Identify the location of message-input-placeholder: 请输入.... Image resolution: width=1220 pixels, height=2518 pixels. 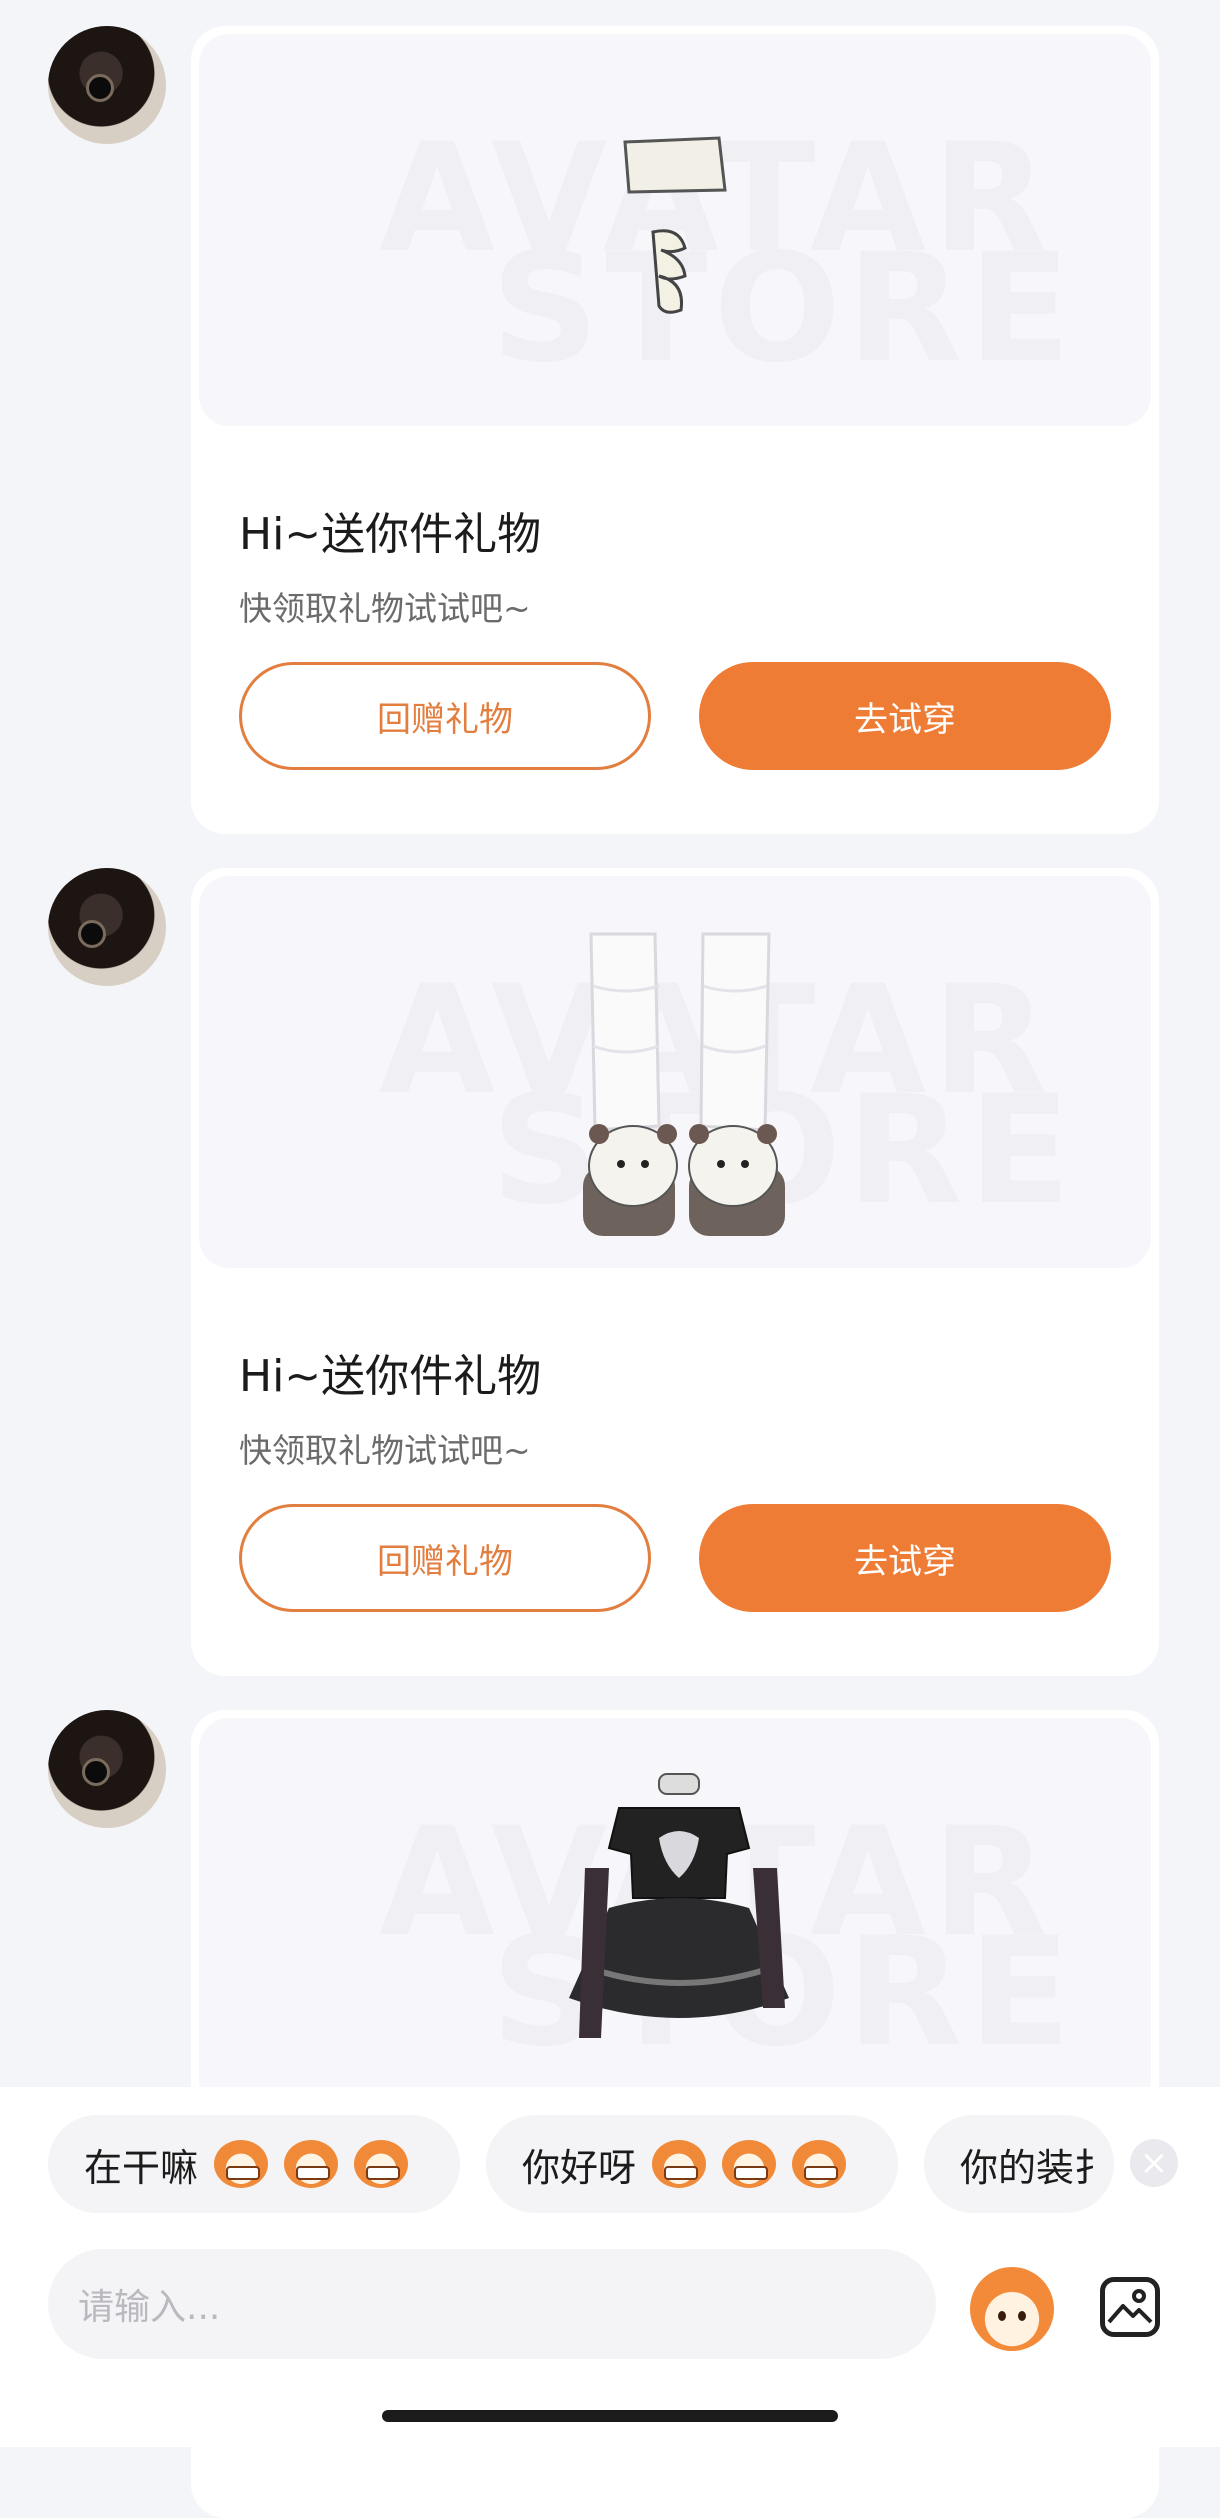
(149, 2307).